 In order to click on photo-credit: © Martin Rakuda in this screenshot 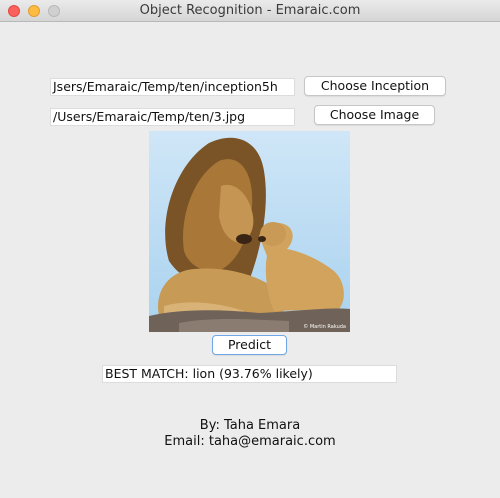, I will do `click(324, 327)`.